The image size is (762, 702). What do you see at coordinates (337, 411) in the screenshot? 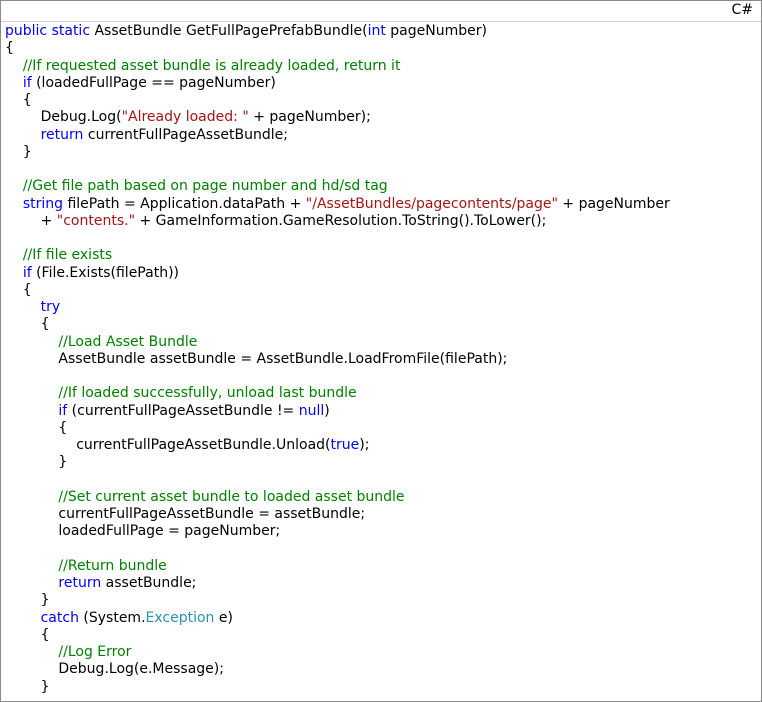
I see `code-line: if (currentFullPageAssetBundle != null)` at bounding box center [337, 411].